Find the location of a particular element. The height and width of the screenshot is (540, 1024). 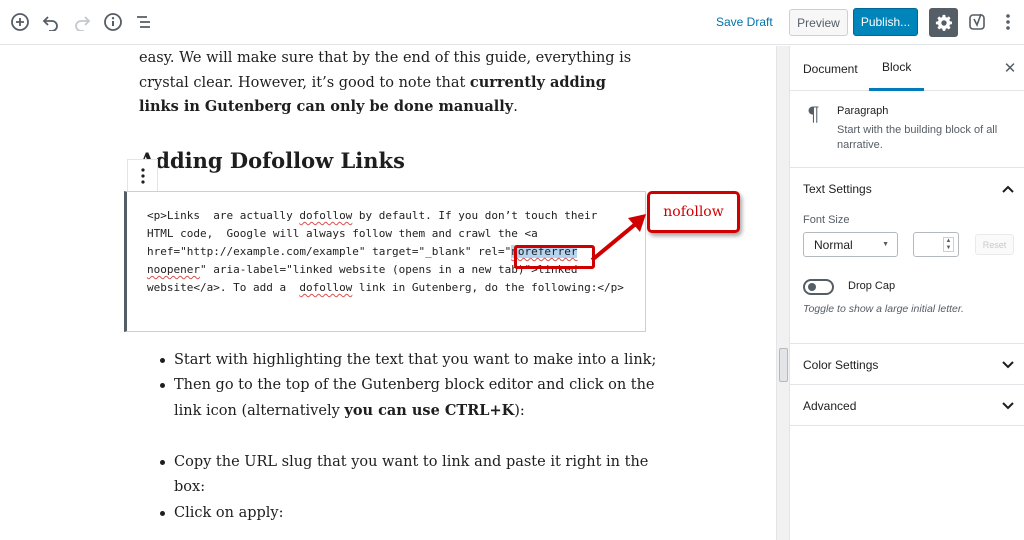

add-block-icon is located at coordinates (20, 22).